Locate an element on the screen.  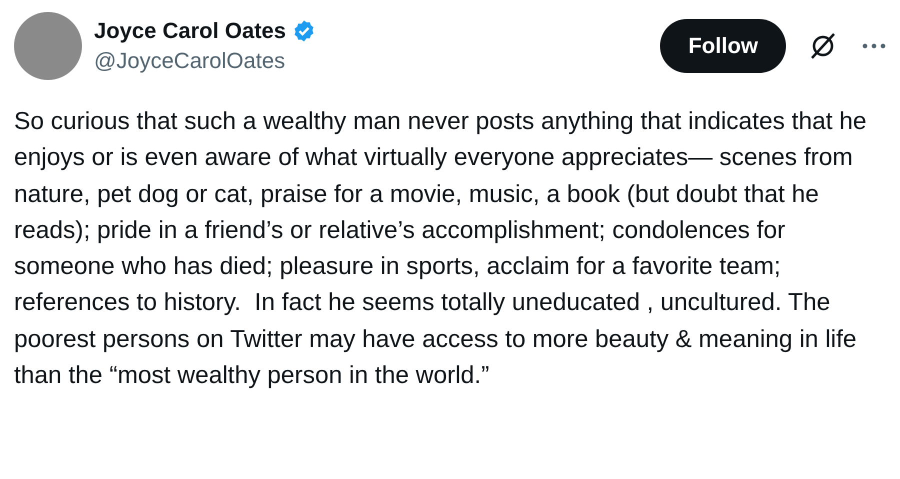
author-handle: @JoyceCarolOates is located at coordinates (371, 61).